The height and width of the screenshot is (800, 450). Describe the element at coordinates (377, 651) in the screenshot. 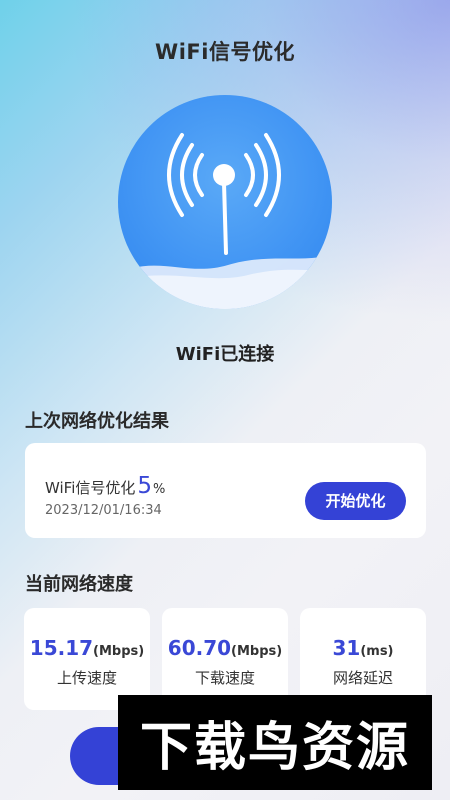

I see `latency-unit: (ms)` at that location.